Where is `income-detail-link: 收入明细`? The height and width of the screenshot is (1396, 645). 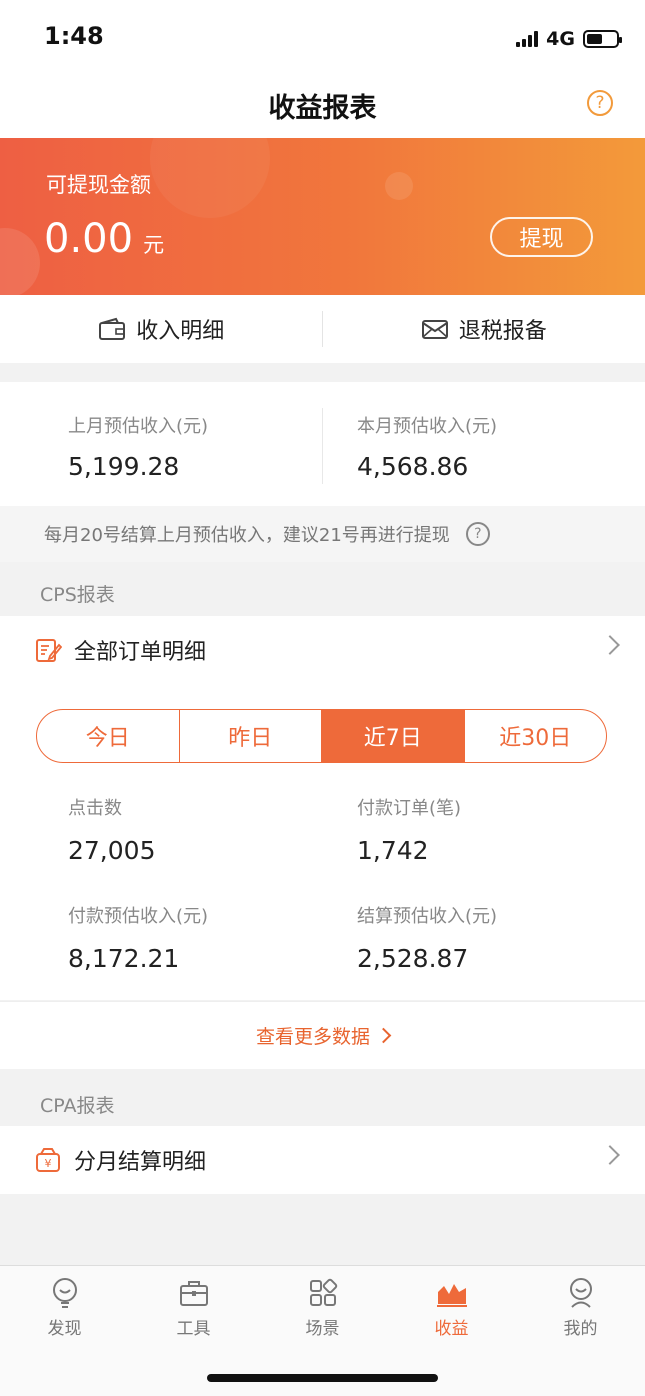
income-detail-link: 收入明细 is located at coordinates (161, 329).